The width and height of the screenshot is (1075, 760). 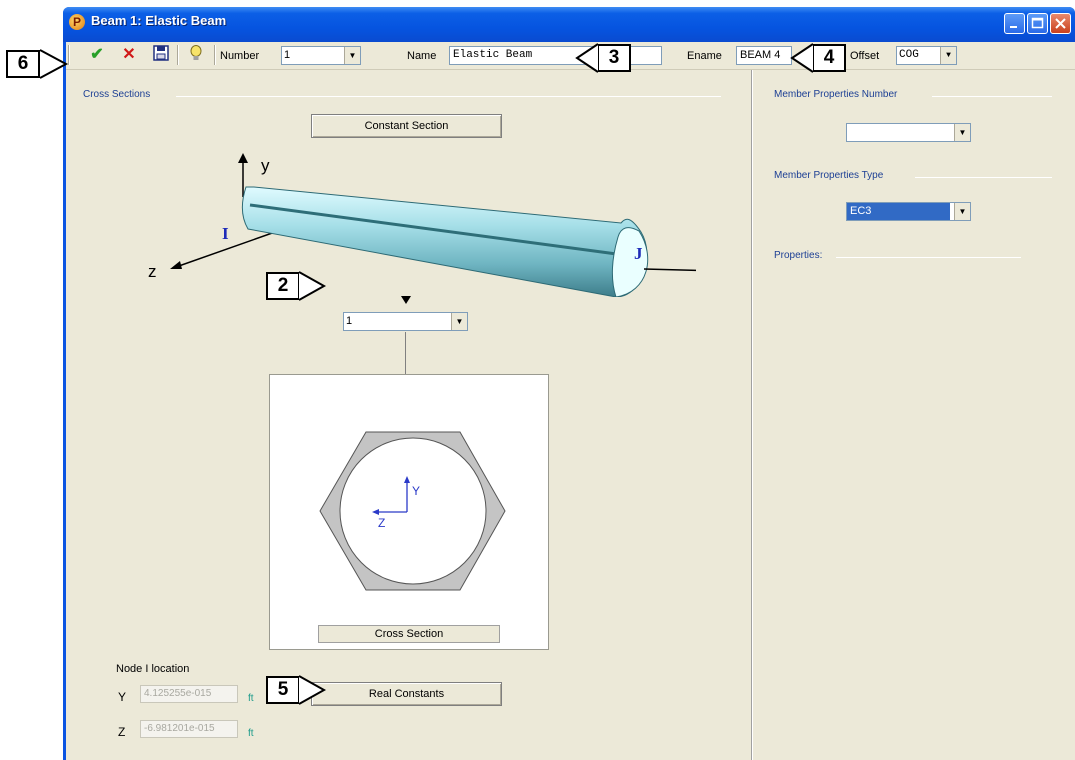 I want to click on title-bar: P Beam 1: Elastic Beam, so click(x=569, y=24).